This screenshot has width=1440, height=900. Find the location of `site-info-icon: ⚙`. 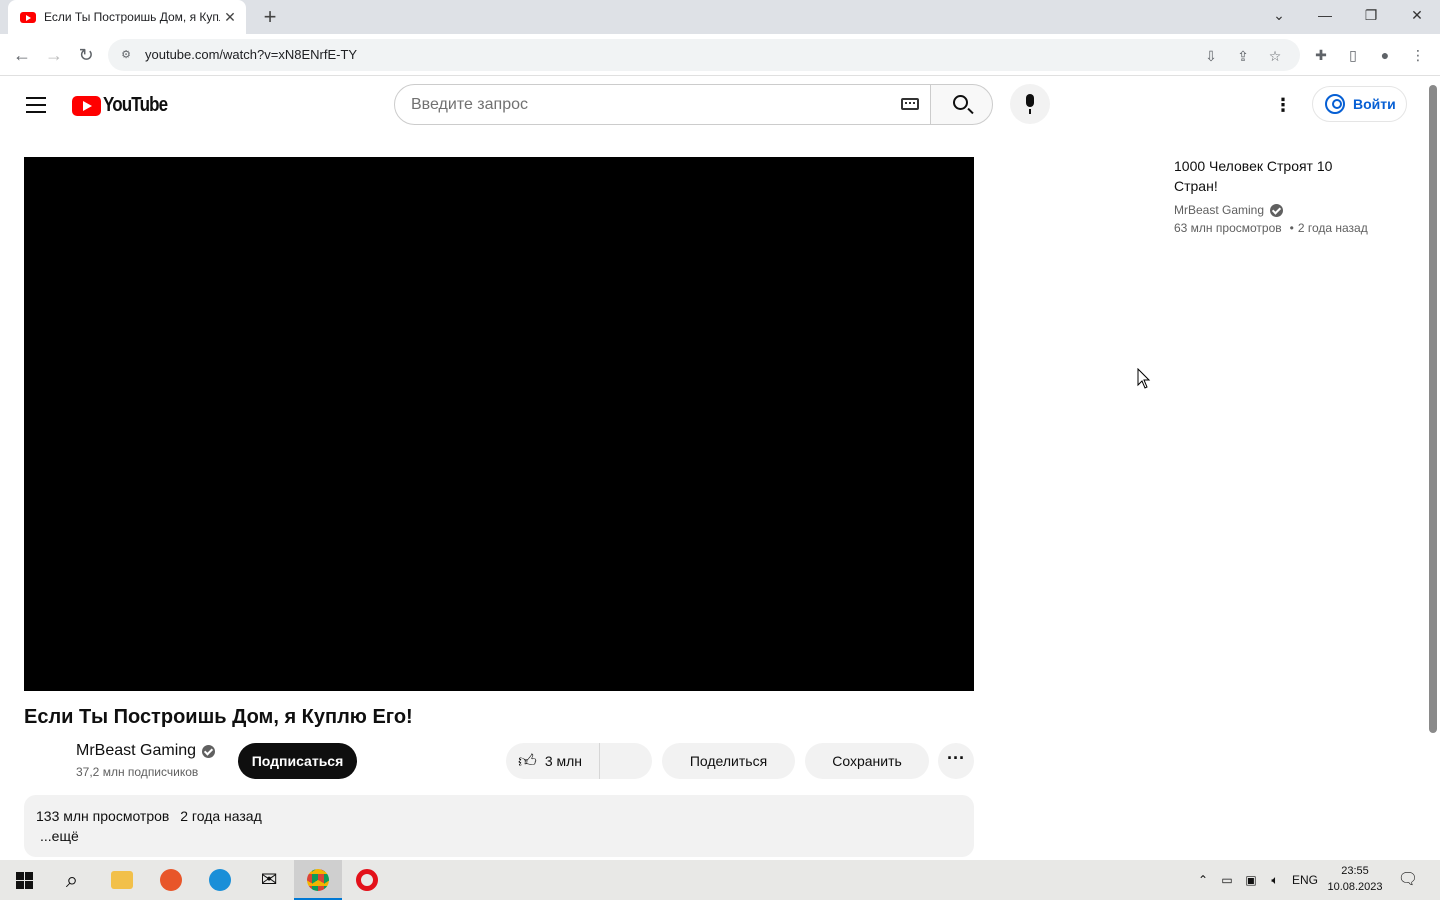

site-info-icon: ⚙ is located at coordinates (126, 55).